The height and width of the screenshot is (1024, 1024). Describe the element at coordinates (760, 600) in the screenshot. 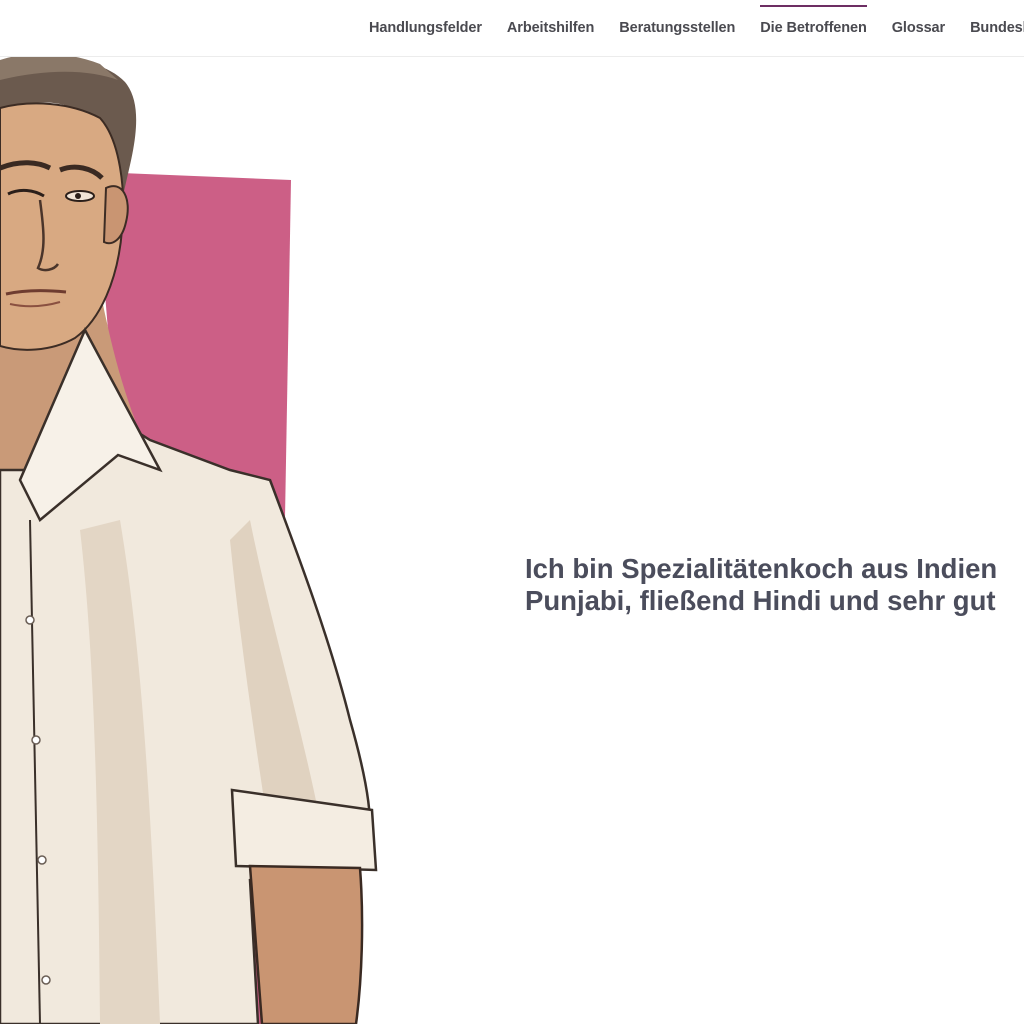

I see `quote-line-2: Punjabi, fließend Hindi und sehr gut` at that location.